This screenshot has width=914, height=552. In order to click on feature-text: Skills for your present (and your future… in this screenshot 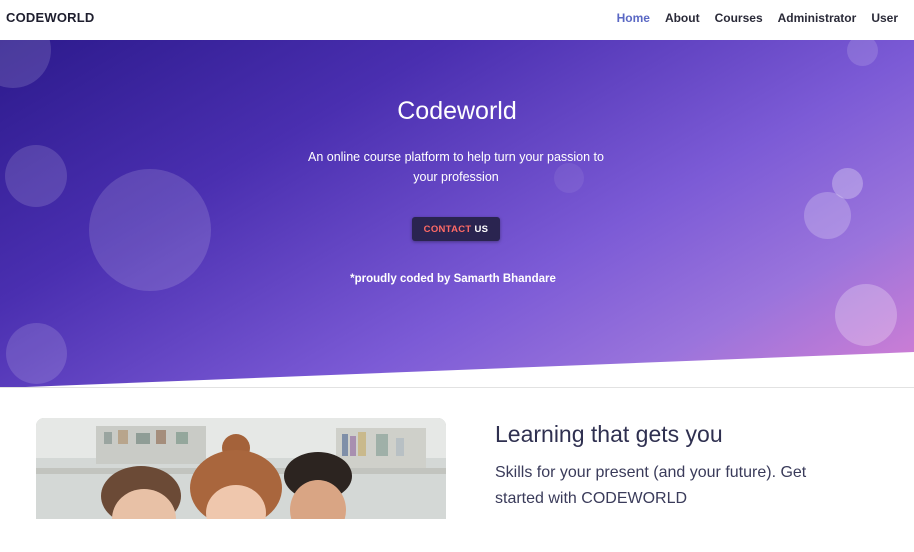, I will do `click(651, 485)`.